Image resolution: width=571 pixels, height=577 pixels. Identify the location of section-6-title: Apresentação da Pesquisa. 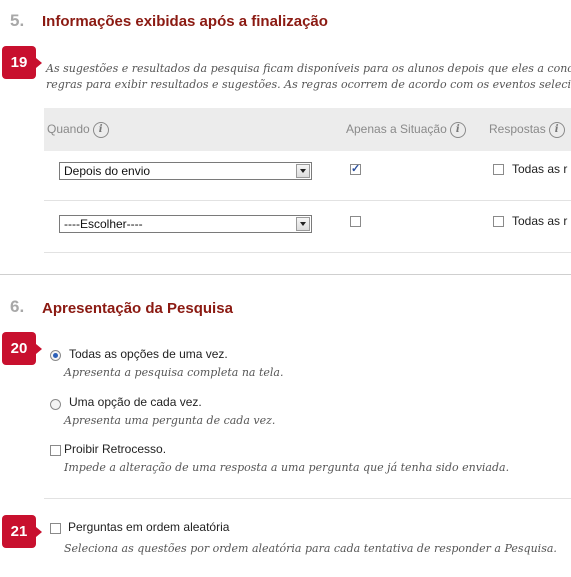
(137, 308).